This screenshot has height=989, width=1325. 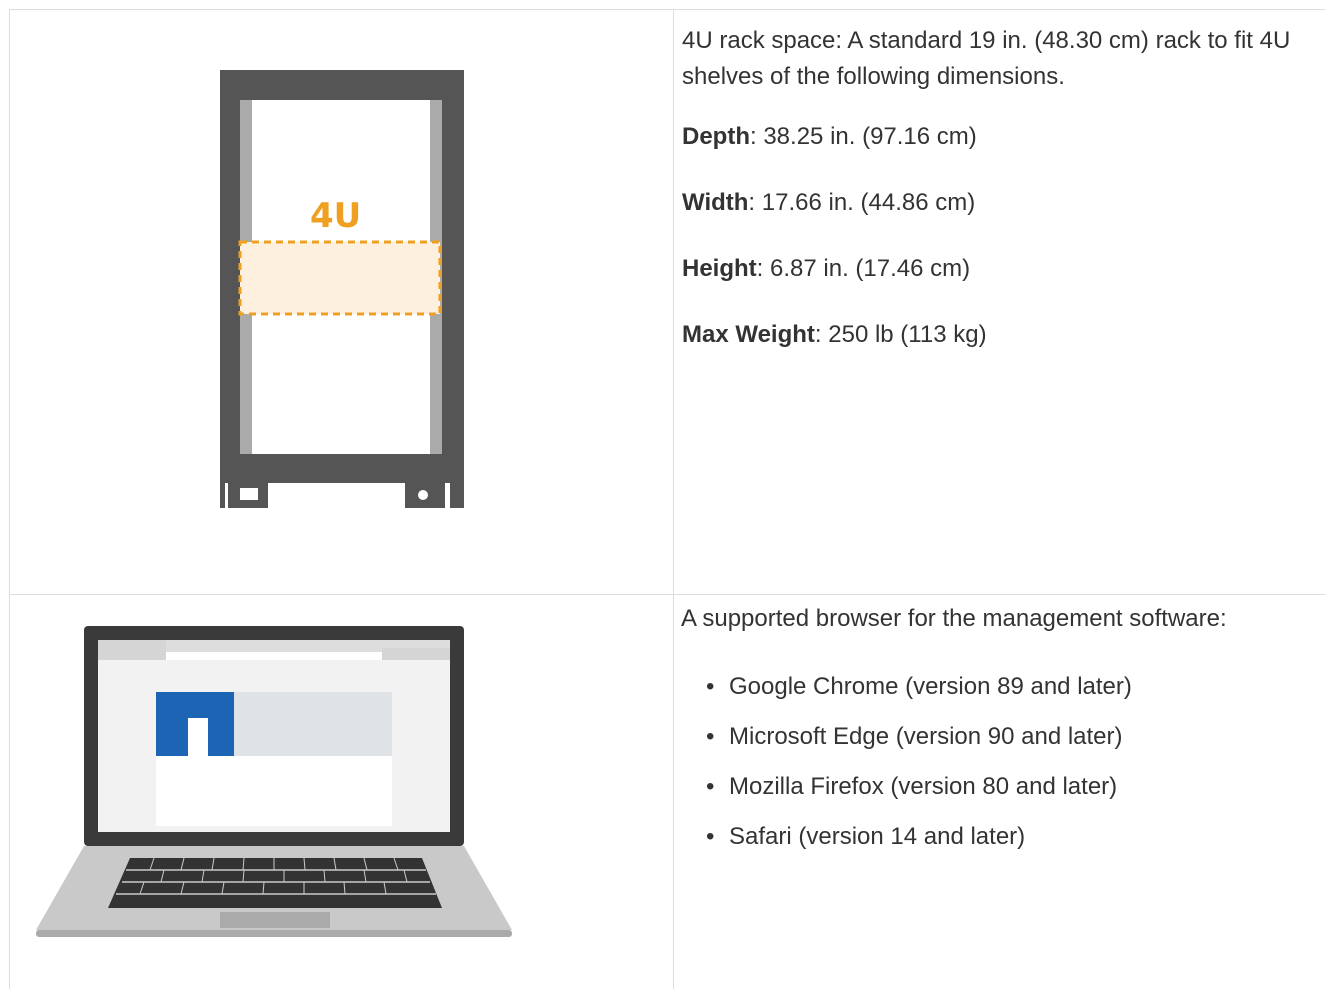 I want to click on list-item: • Safari (version 14 and later), so click(x=1001, y=844).